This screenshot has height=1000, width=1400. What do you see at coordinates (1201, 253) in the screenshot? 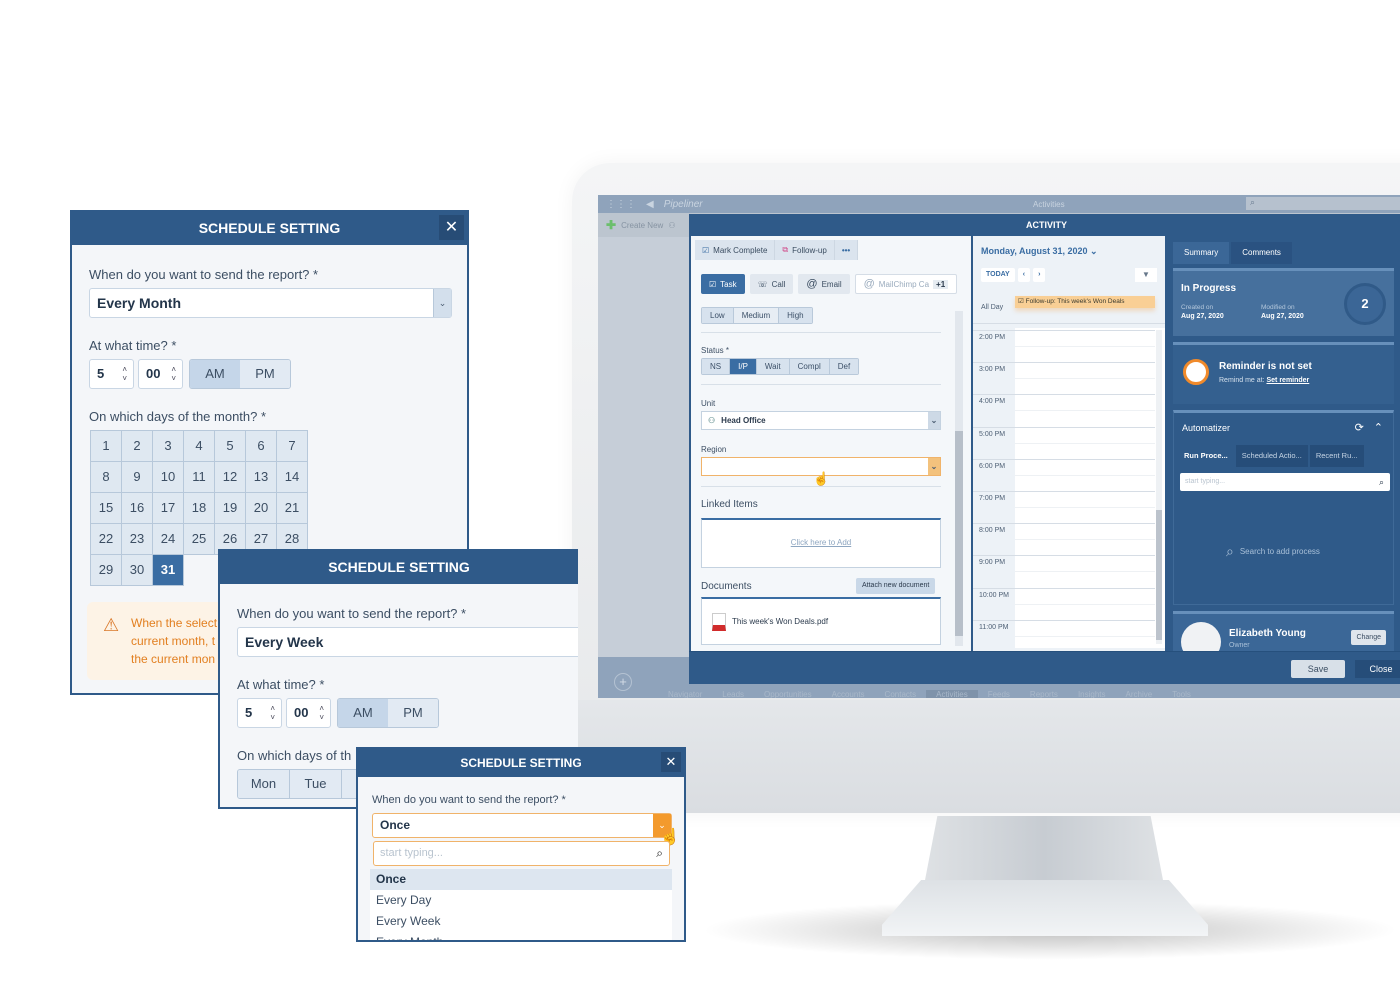
I see `tab-summary: Summary` at bounding box center [1201, 253].